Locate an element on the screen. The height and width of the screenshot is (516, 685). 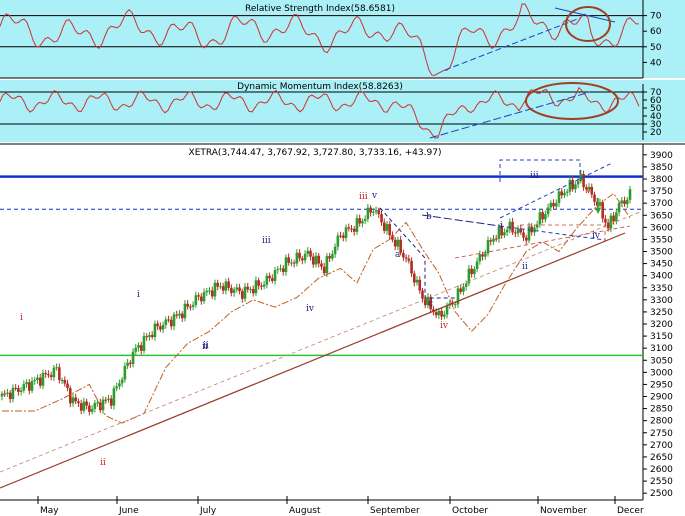
wave-label: c is located at coordinates (430, 304).